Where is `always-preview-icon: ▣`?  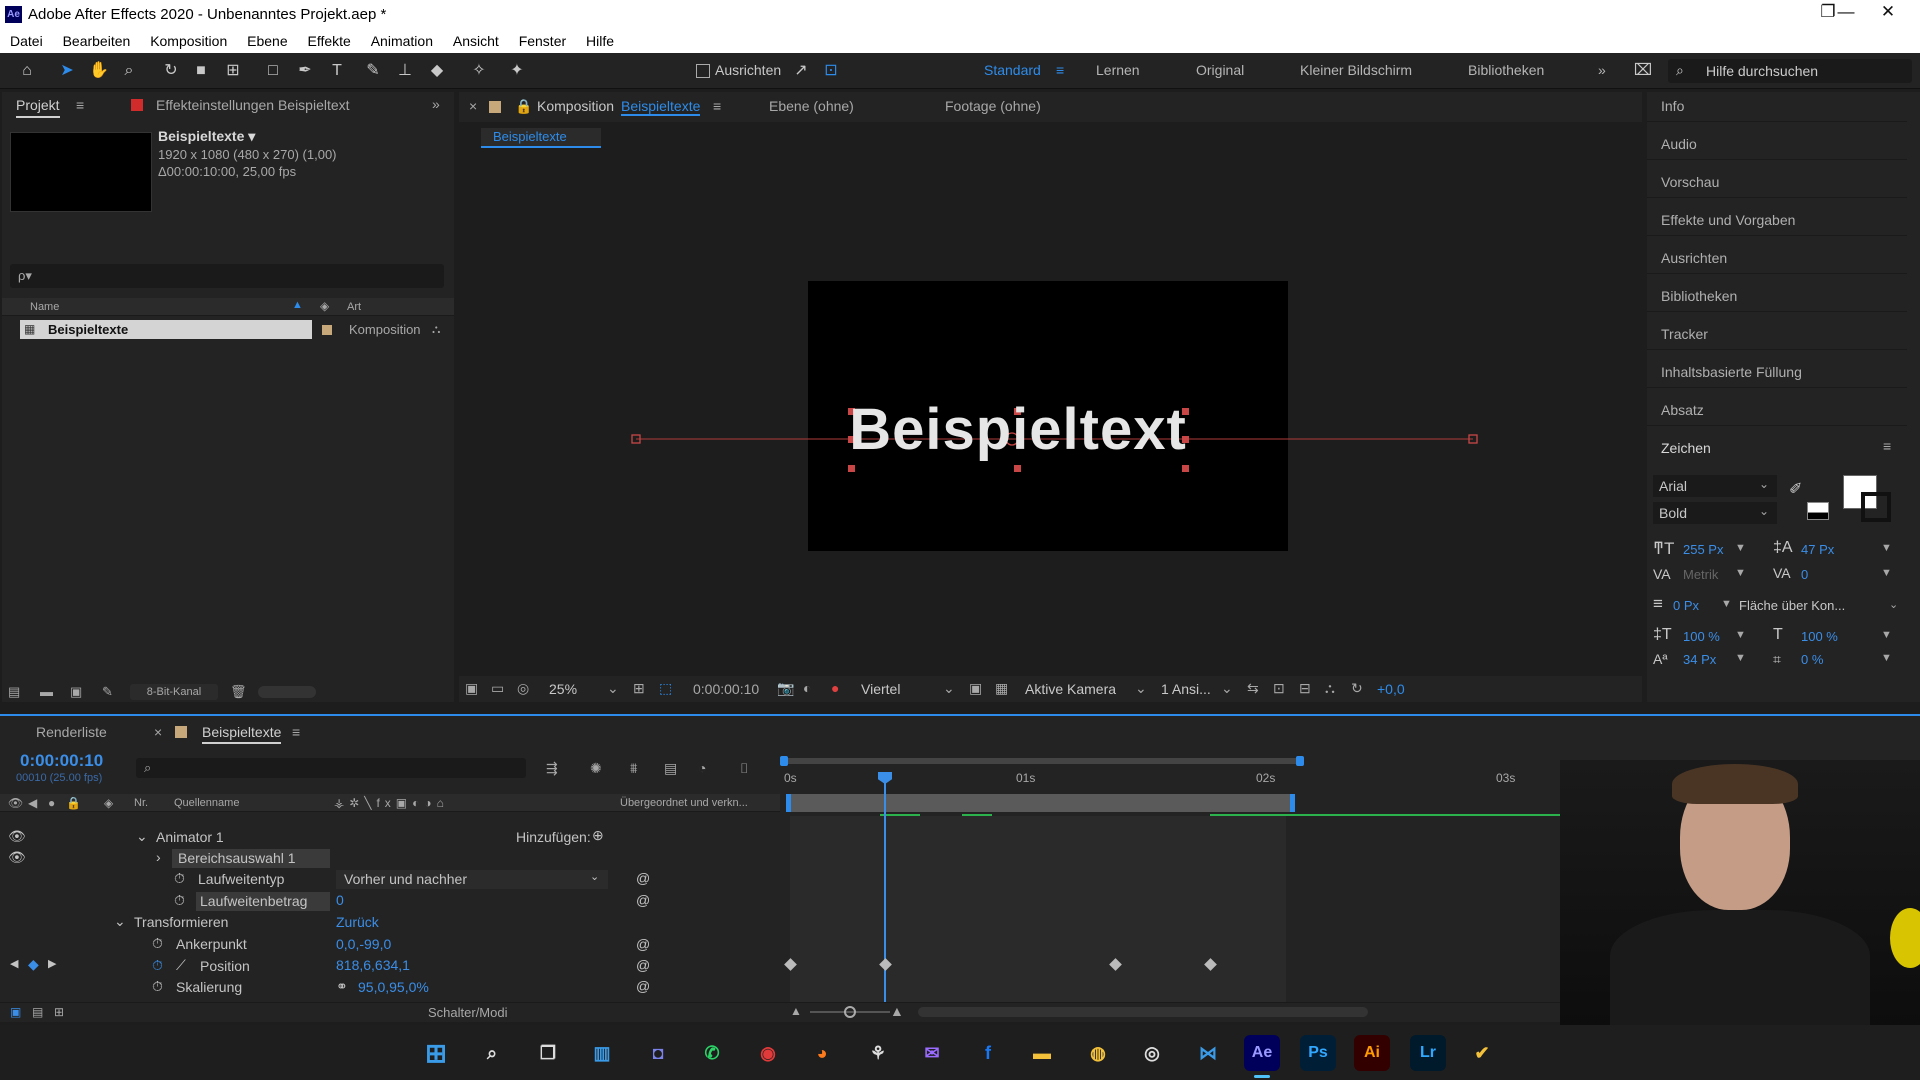 always-preview-icon: ▣ is located at coordinates (471, 688).